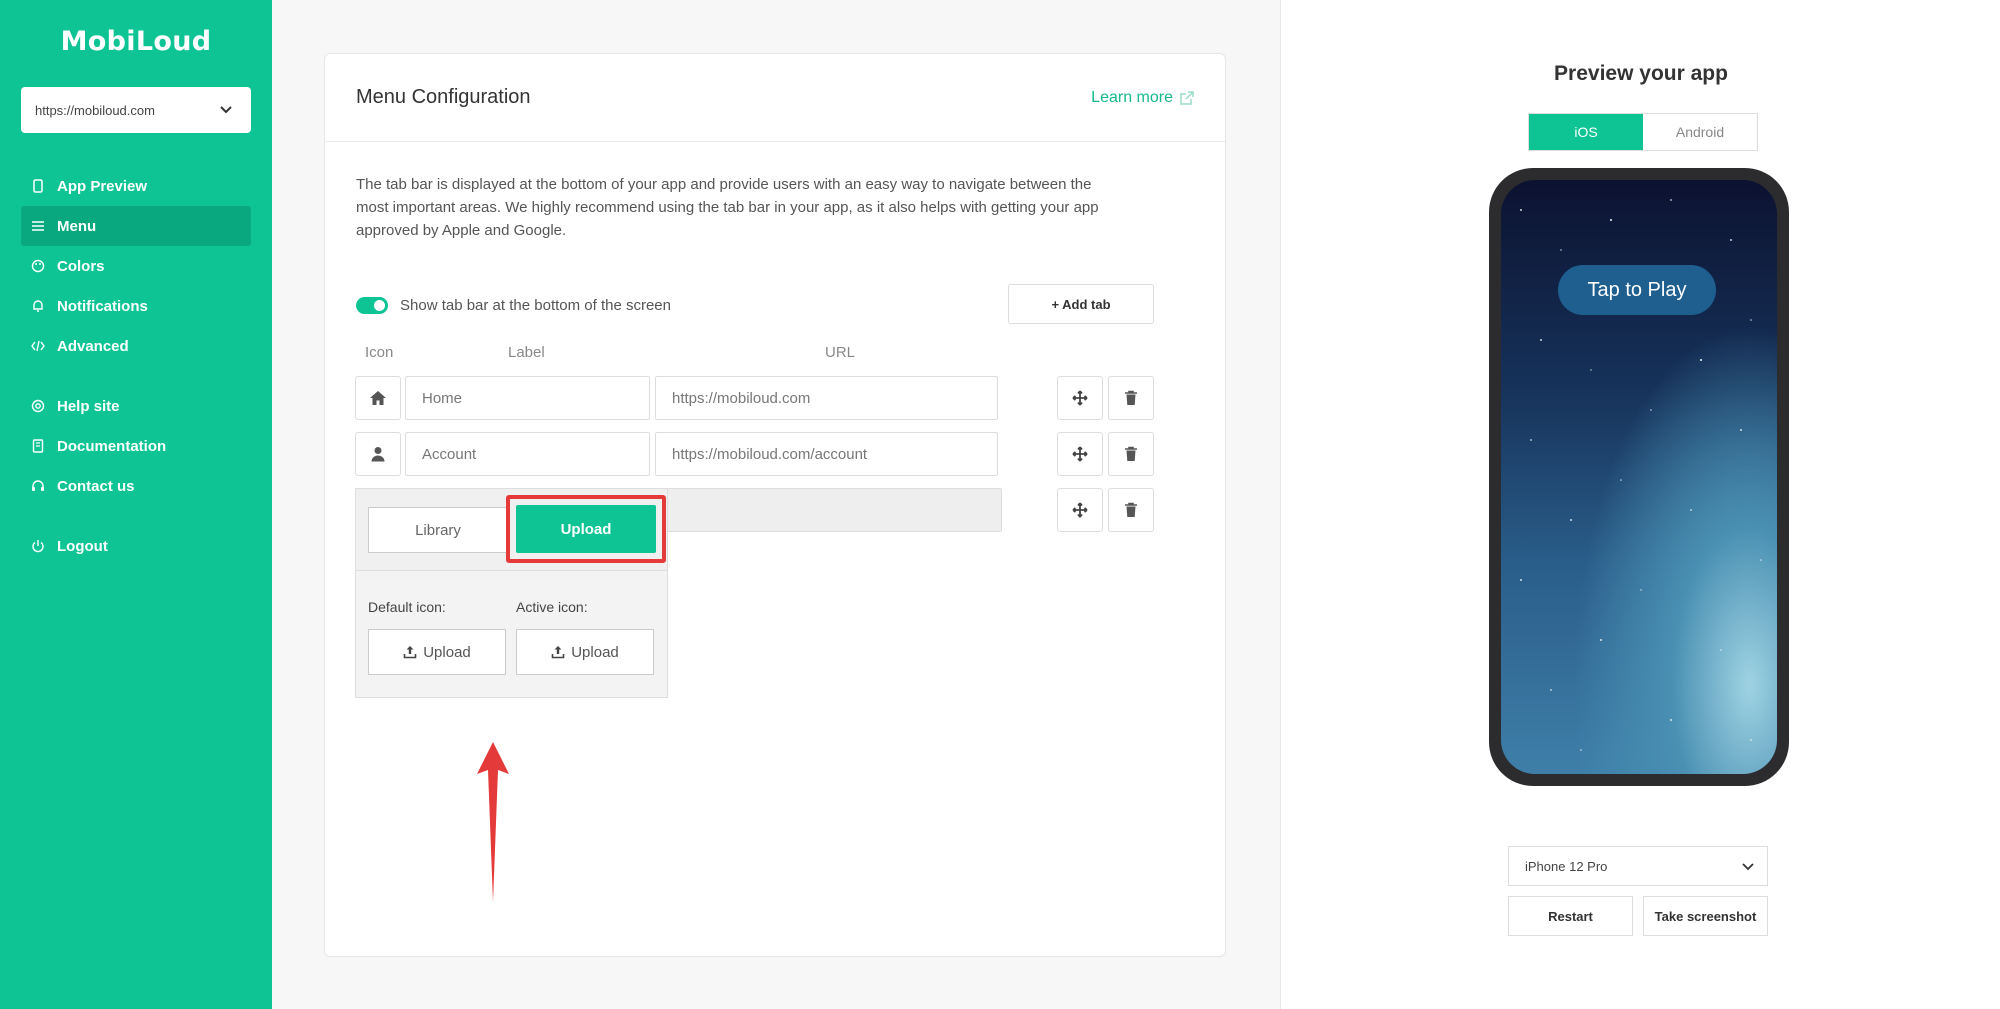 This screenshot has height=1009, width=2000. I want to click on sidebar-item-contact-us: Contact us, so click(136, 486).